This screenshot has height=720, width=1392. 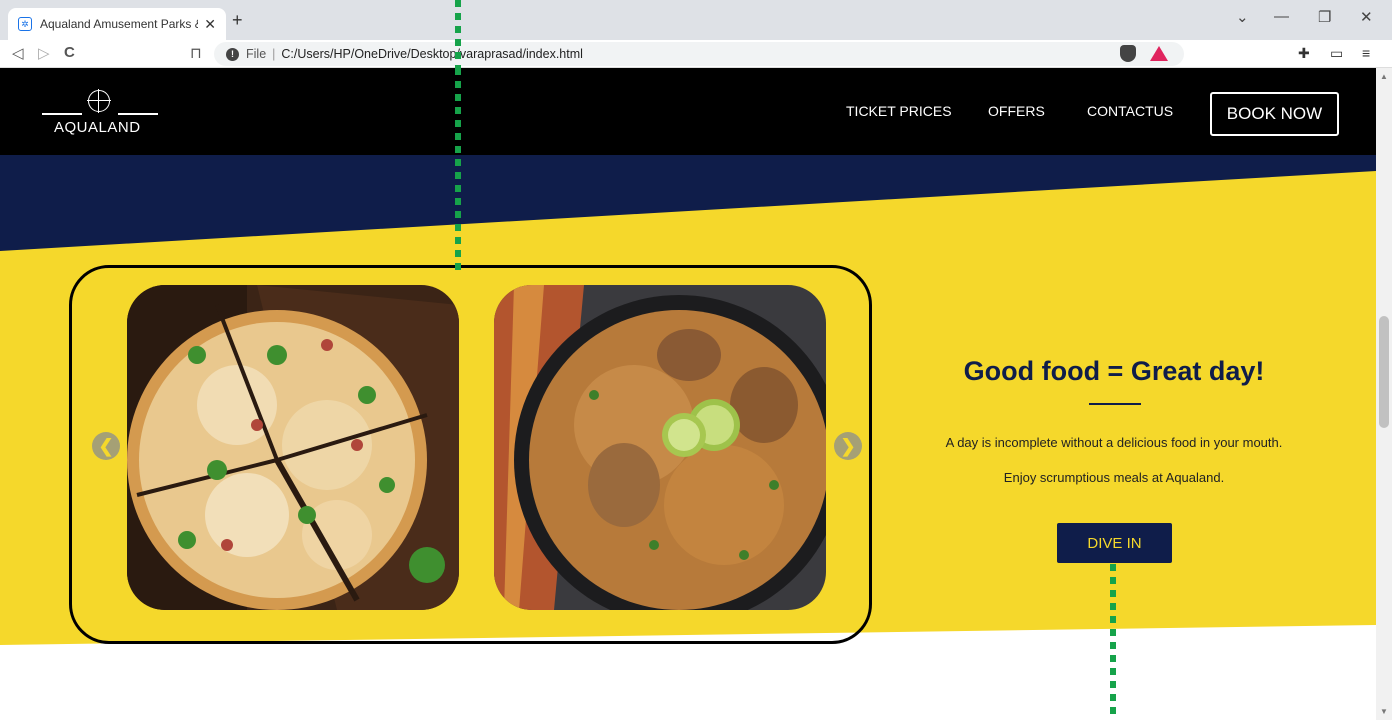 I want to click on tab-search-dropdown-icon: ⌄, so click(x=1242, y=17).